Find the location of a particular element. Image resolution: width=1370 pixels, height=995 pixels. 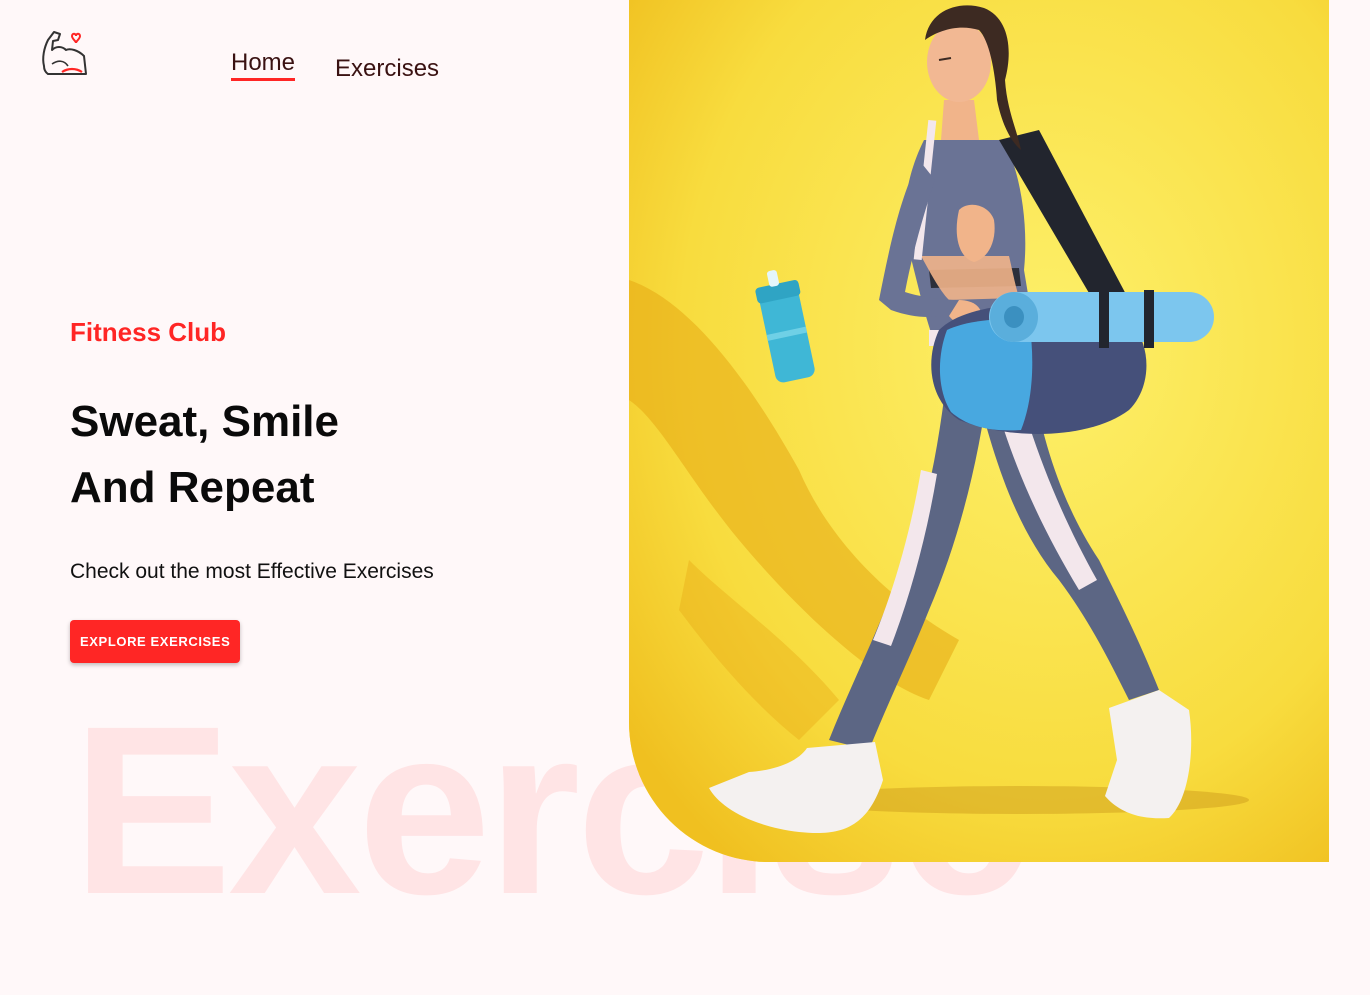

logo-icon is located at coordinates (64, 54).